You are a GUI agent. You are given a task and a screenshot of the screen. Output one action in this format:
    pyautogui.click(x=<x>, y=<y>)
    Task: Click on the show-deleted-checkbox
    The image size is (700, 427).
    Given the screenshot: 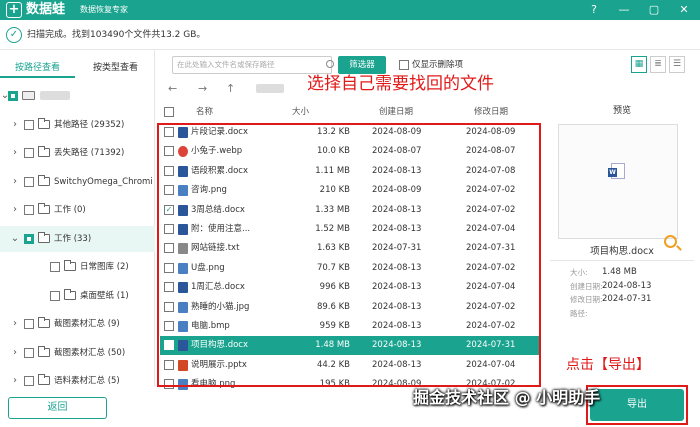 What is the action you would take?
    pyautogui.click(x=404, y=65)
    